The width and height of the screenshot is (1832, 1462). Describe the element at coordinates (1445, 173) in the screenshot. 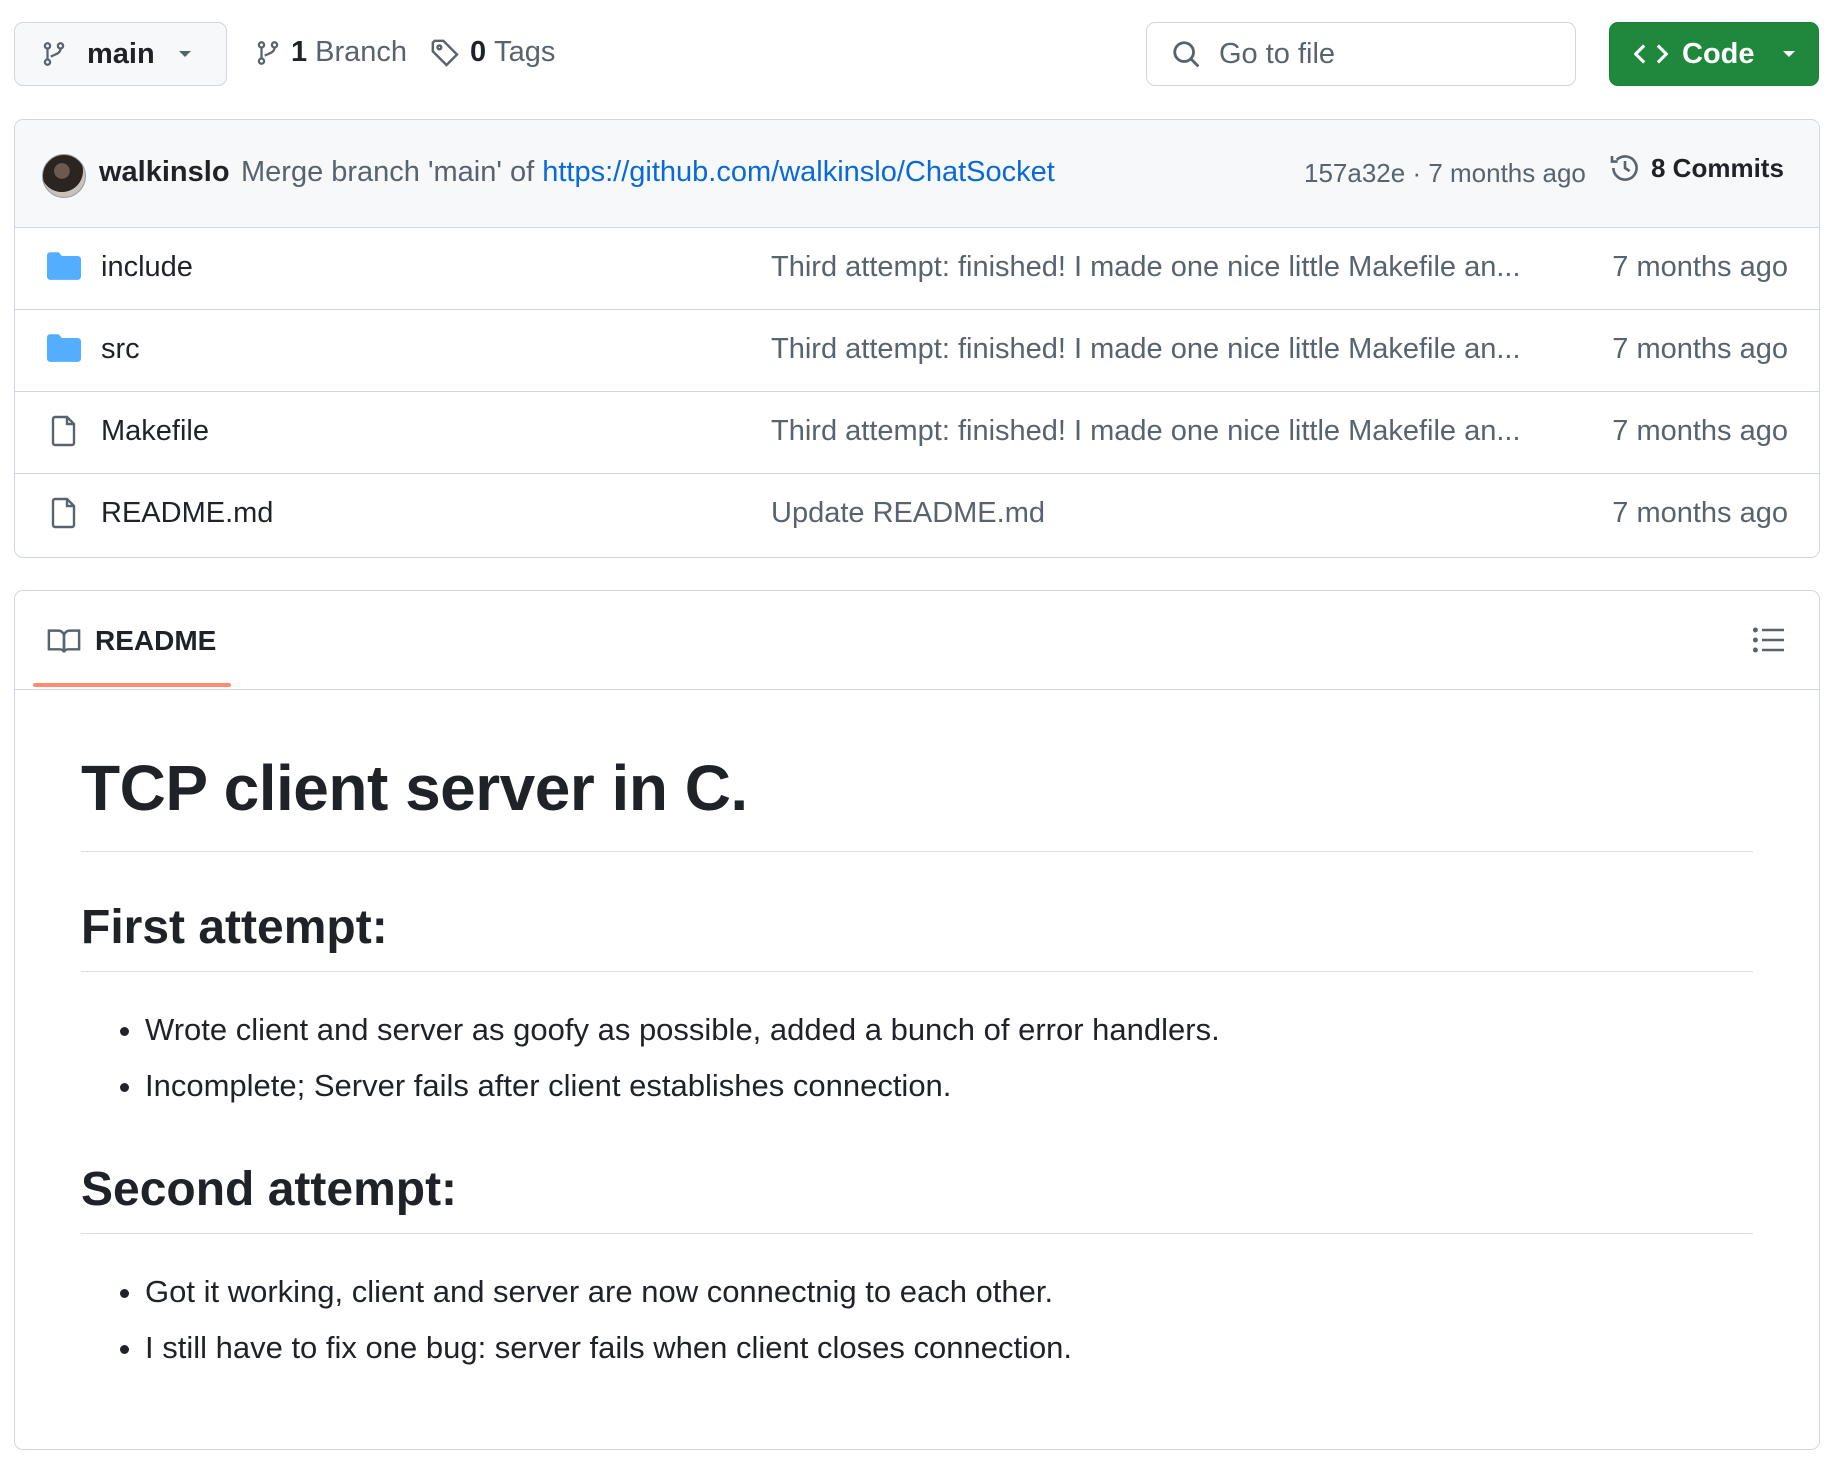

I see `commit-sha-time: 157a32e · 7 months ago` at that location.